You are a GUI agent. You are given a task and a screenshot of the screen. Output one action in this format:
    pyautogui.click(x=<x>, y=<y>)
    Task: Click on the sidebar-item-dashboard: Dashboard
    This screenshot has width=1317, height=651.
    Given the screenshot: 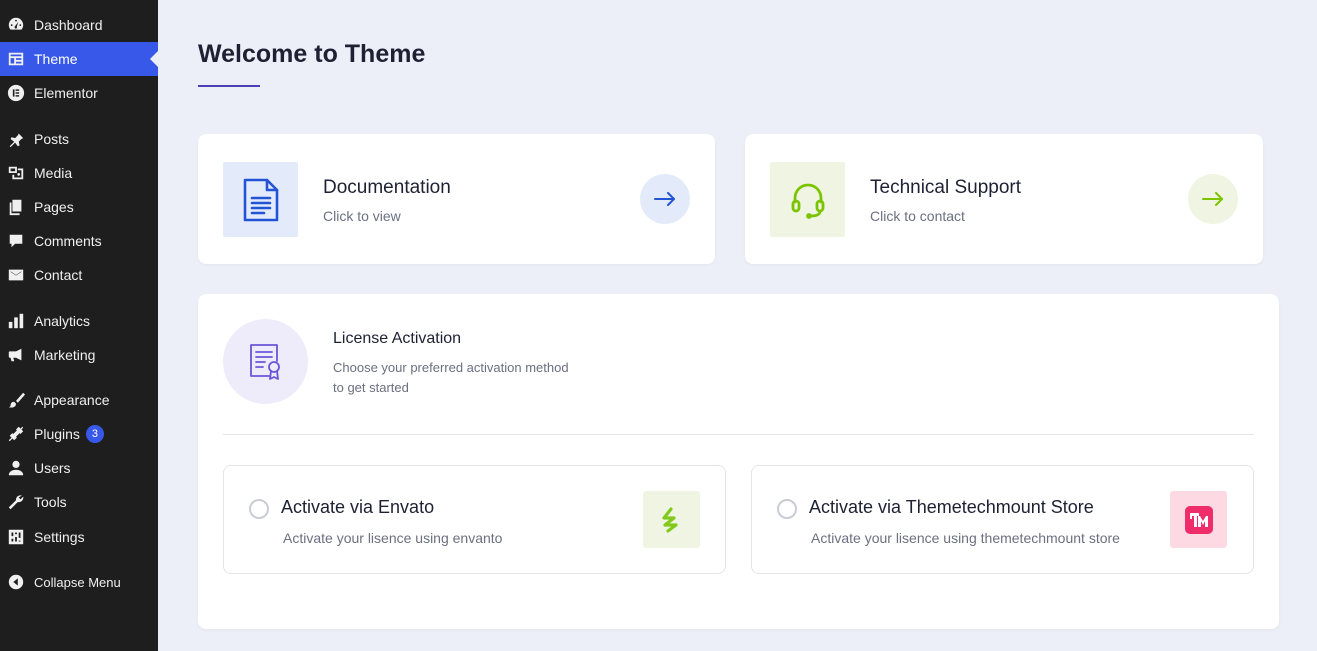 What is the action you would take?
    pyautogui.click(x=79, y=25)
    